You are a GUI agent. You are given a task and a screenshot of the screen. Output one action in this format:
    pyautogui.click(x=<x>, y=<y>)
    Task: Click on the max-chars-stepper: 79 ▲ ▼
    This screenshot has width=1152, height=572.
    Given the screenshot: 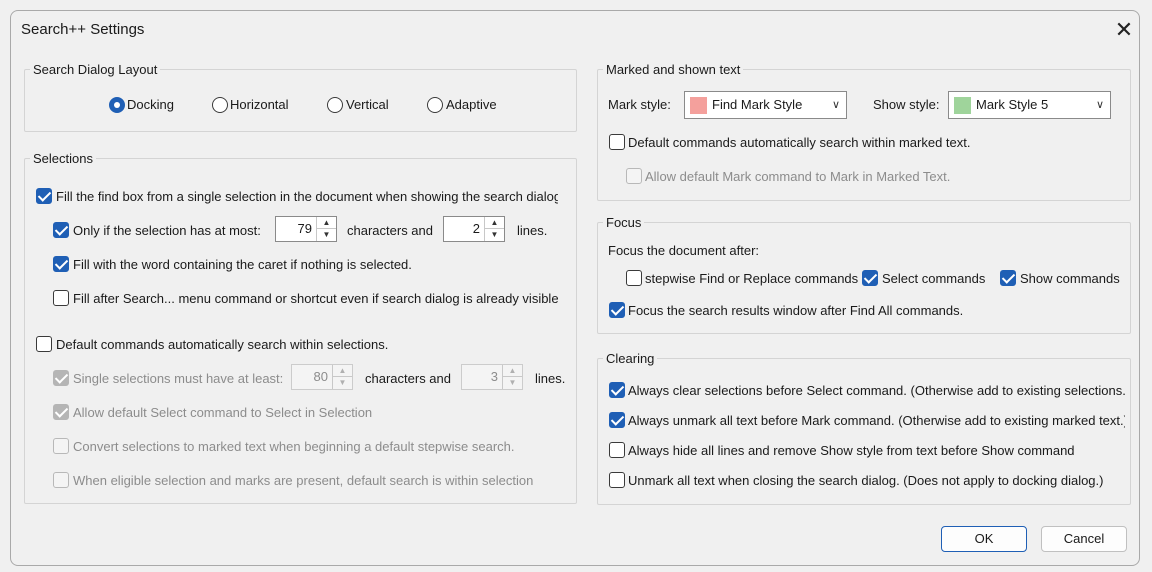 What is the action you would take?
    pyautogui.click(x=306, y=229)
    